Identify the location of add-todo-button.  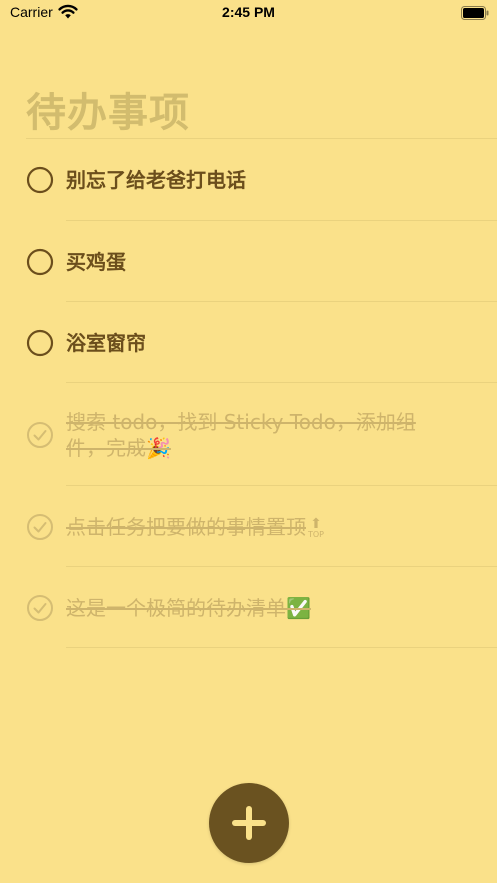
(249, 823).